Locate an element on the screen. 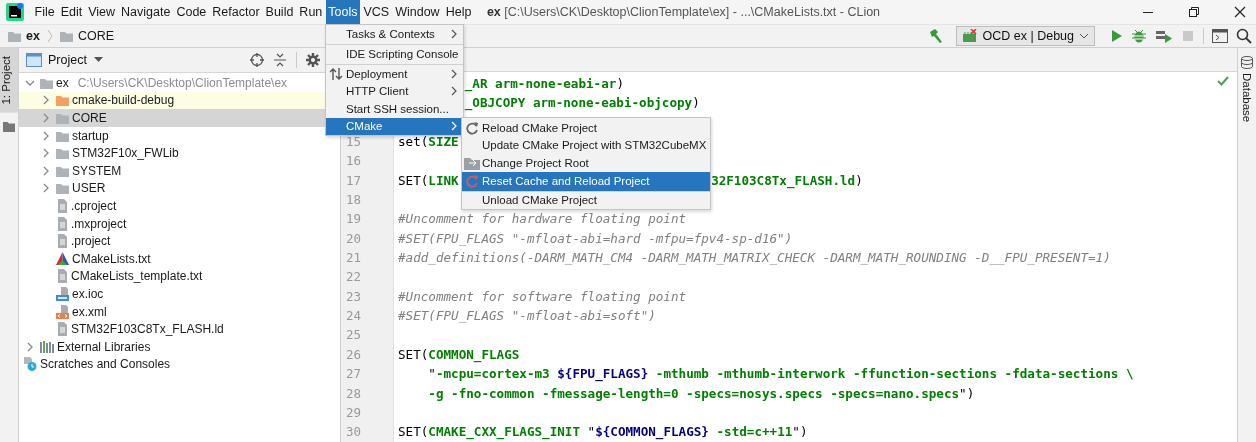 The image size is (1256, 442). menu-item: Unload CMake Project is located at coordinates (586, 200).